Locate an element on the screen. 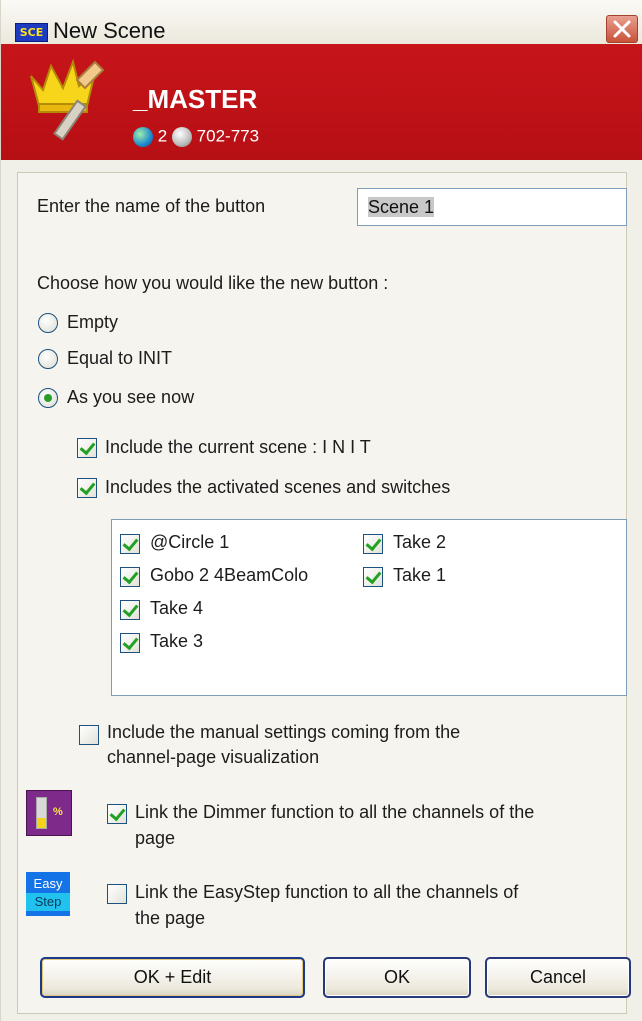 The width and height of the screenshot is (642, 1021). scene-header: _MASTER 2 702-773 is located at coordinates (321, 102).